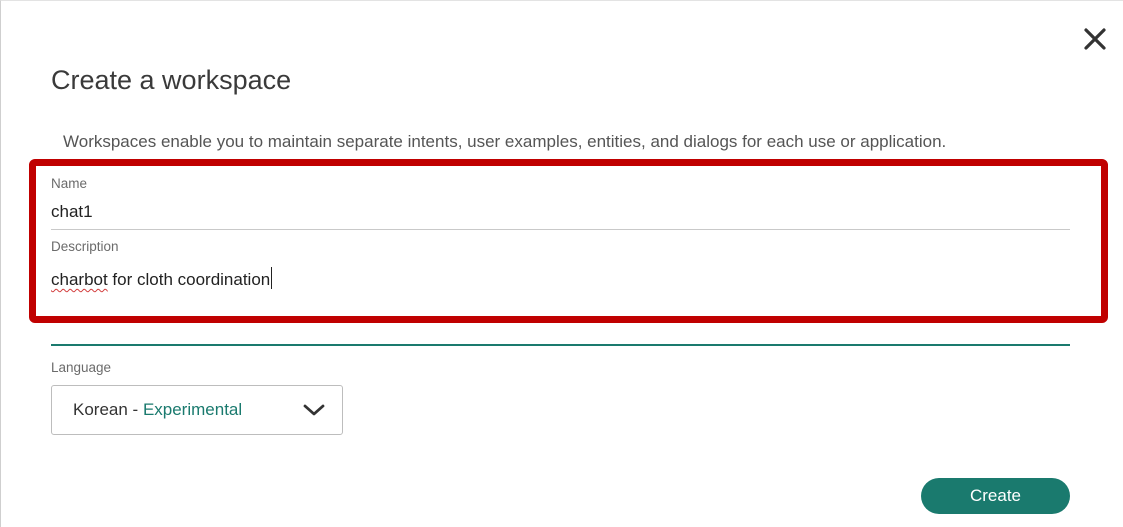  I want to click on description-input: charbot for cloth coordination, so click(162, 278).